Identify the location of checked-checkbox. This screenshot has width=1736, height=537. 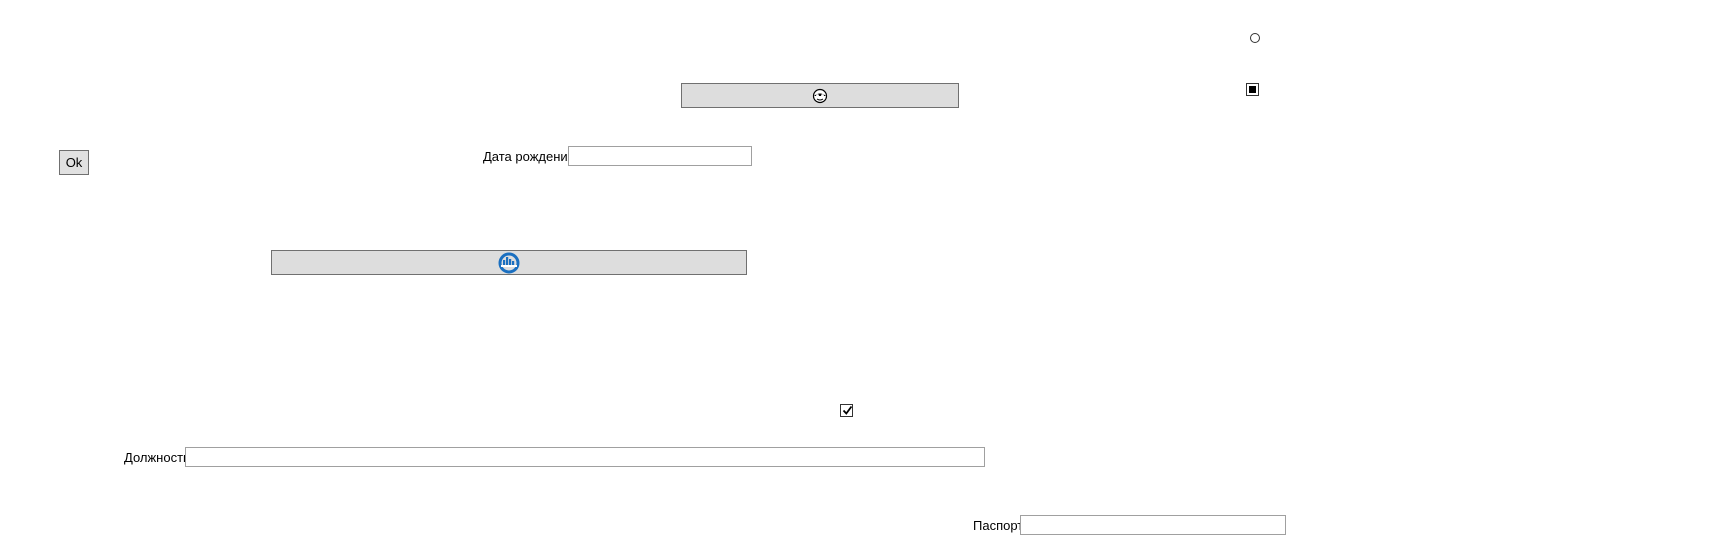
(846, 410).